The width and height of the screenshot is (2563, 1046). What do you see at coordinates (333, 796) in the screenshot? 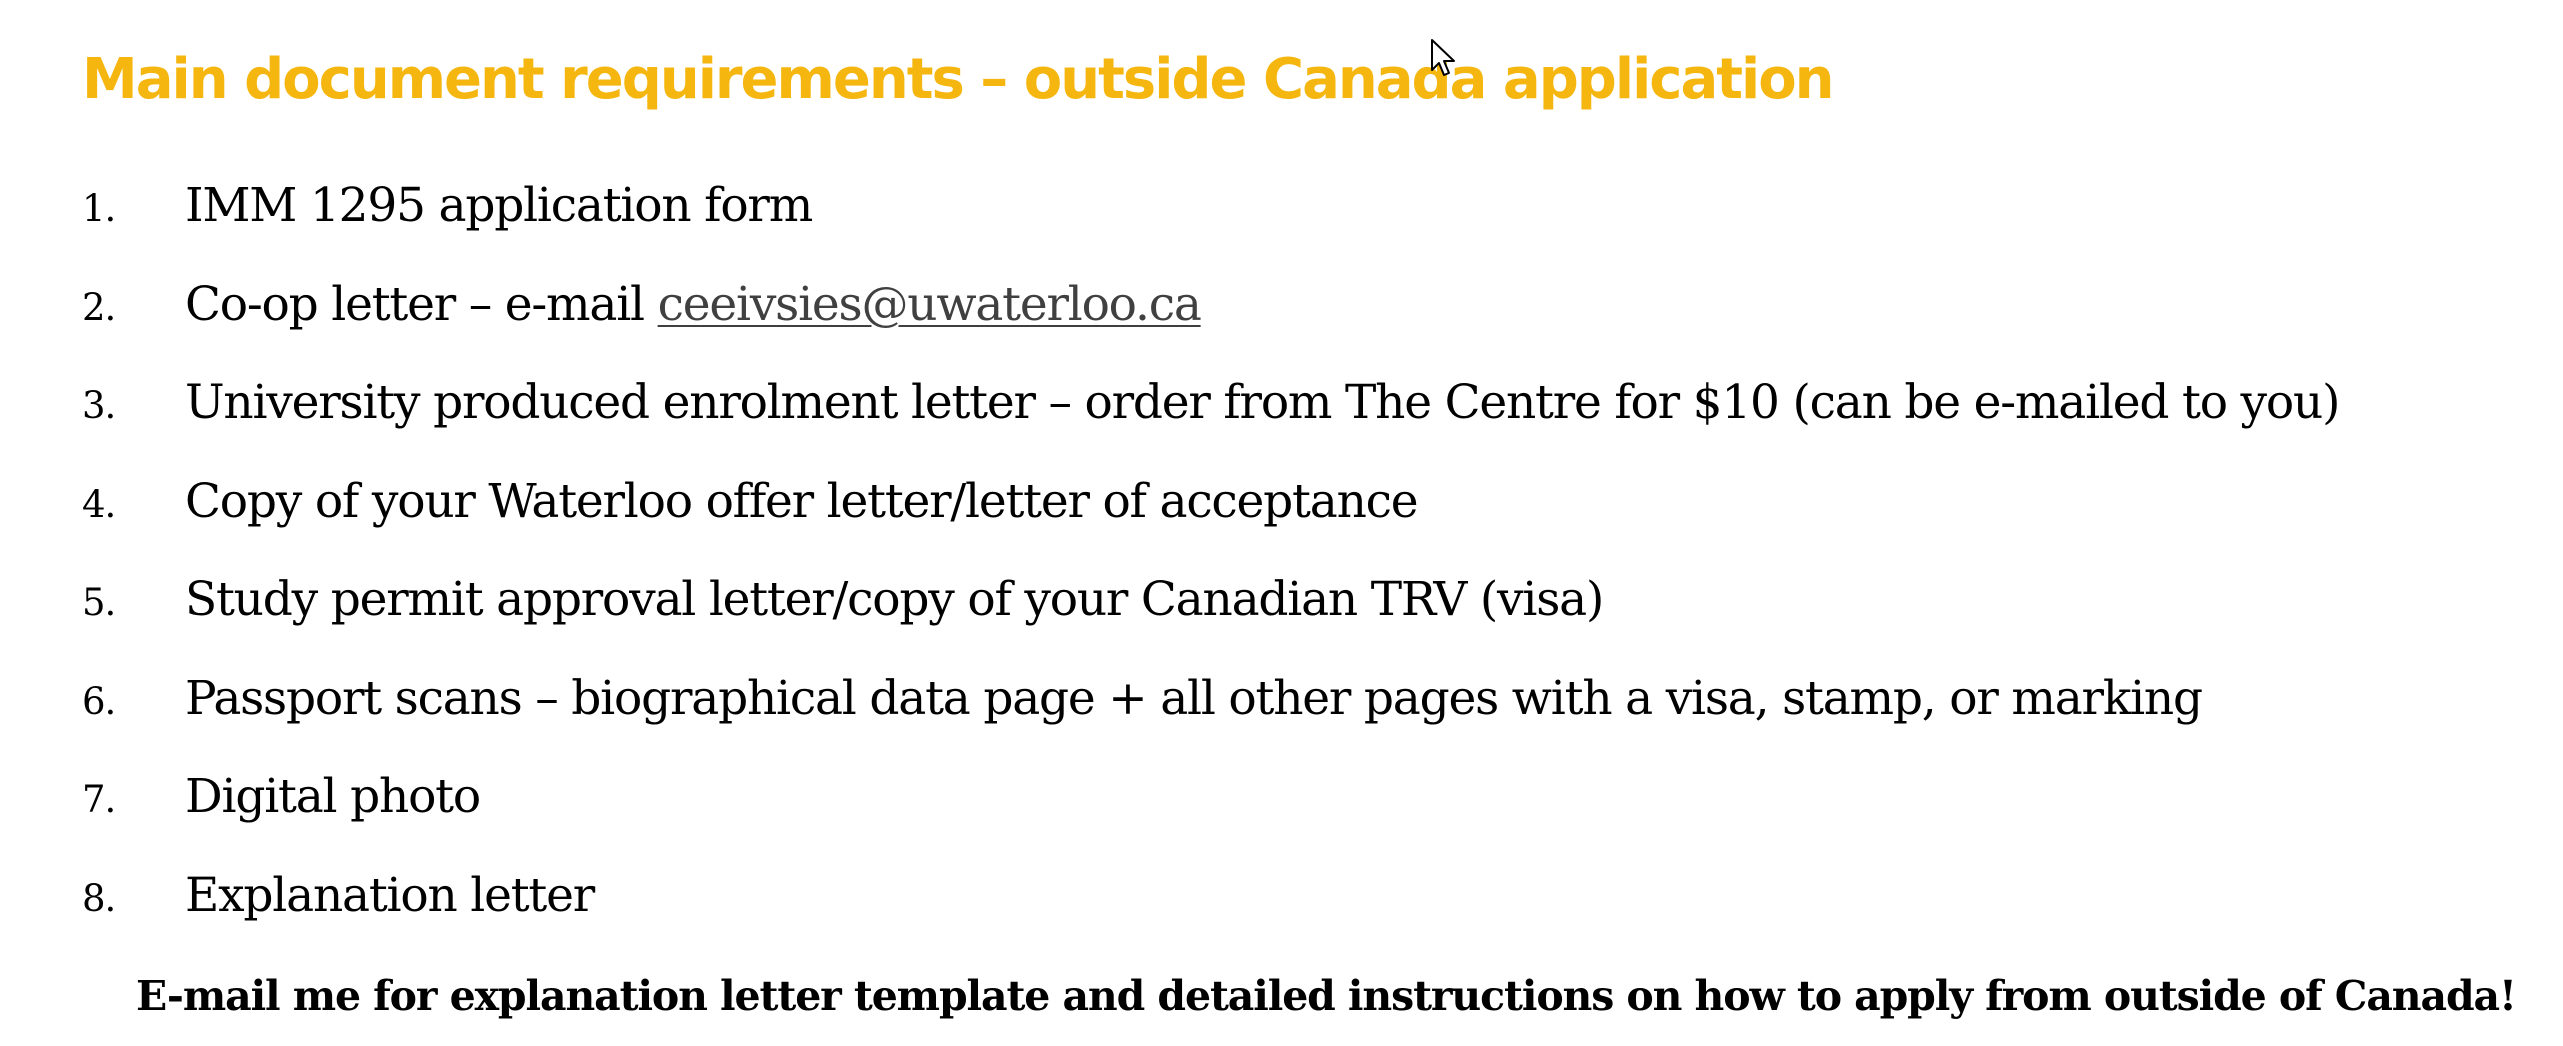
I see `list-item-text: Digital photo` at bounding box center [333, 796].